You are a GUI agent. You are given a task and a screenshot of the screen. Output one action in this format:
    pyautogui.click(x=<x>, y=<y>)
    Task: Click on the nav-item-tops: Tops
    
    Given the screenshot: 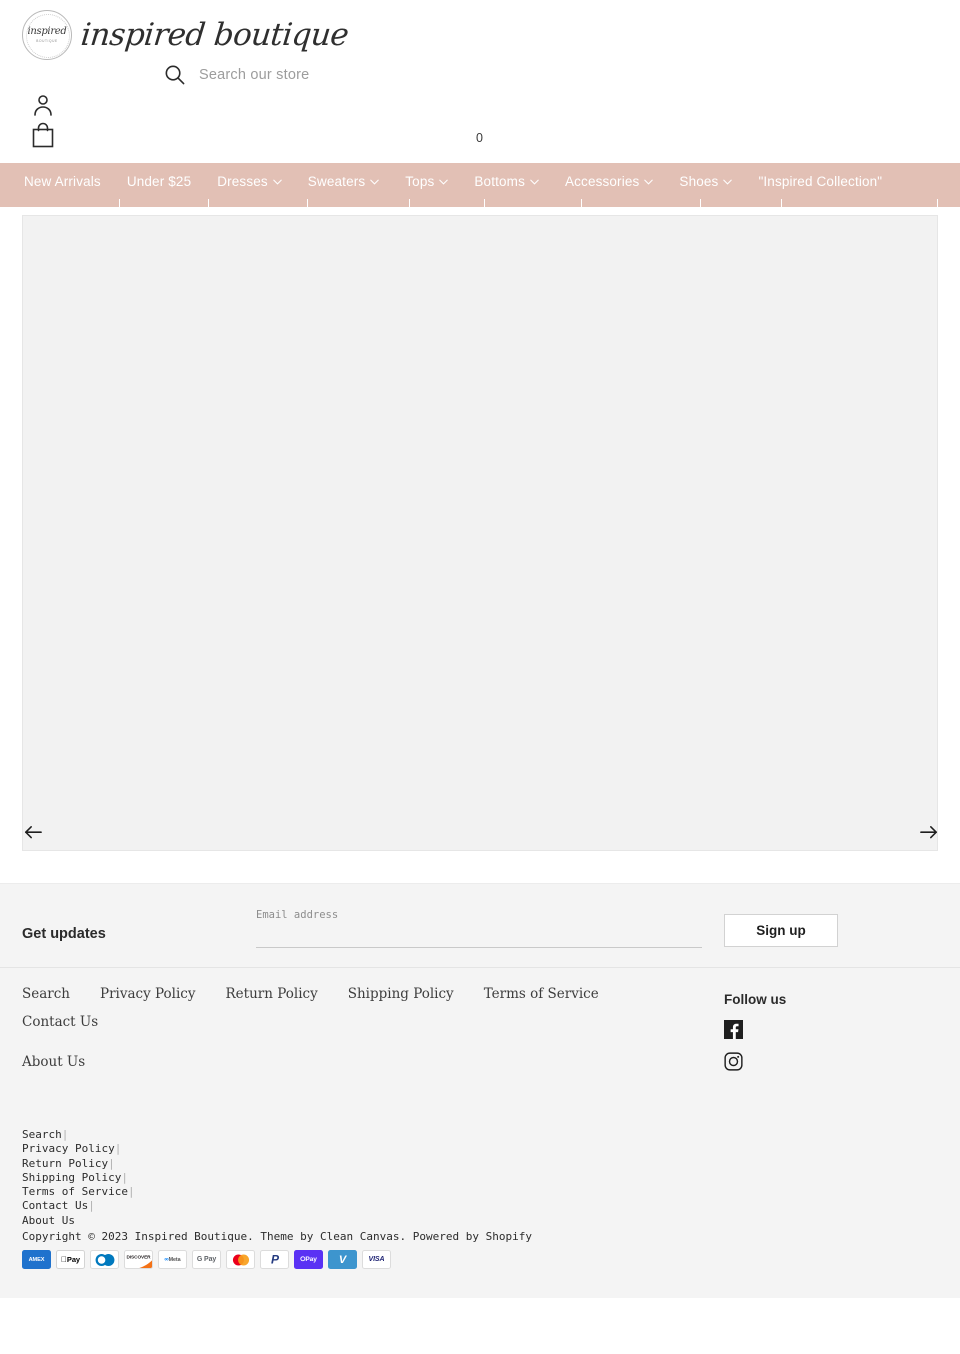 What is the action you would take?
    pyautogui.click(x=427, y=181)
    